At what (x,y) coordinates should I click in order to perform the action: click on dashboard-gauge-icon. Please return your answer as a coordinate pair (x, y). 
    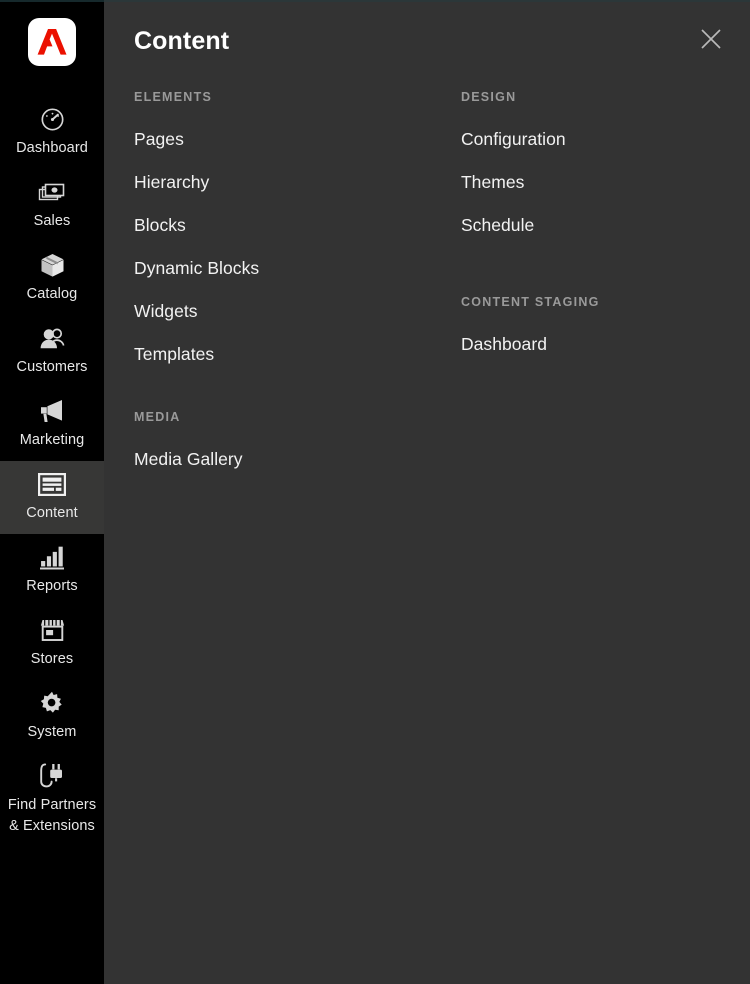
    Looking at the image, I should click on (52, 119).